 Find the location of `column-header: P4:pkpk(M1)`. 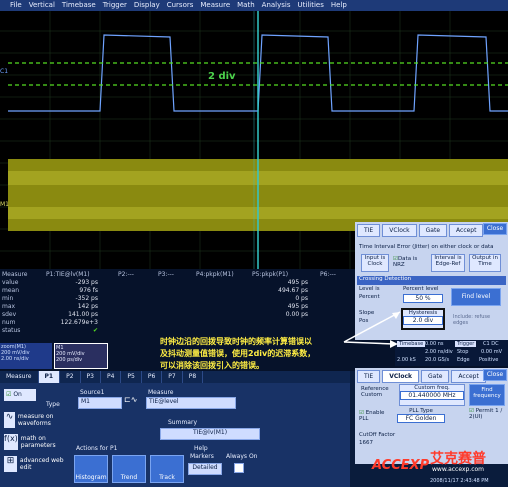

column-header: P4:pkpk(M1) is located at coordinates (215, 274).